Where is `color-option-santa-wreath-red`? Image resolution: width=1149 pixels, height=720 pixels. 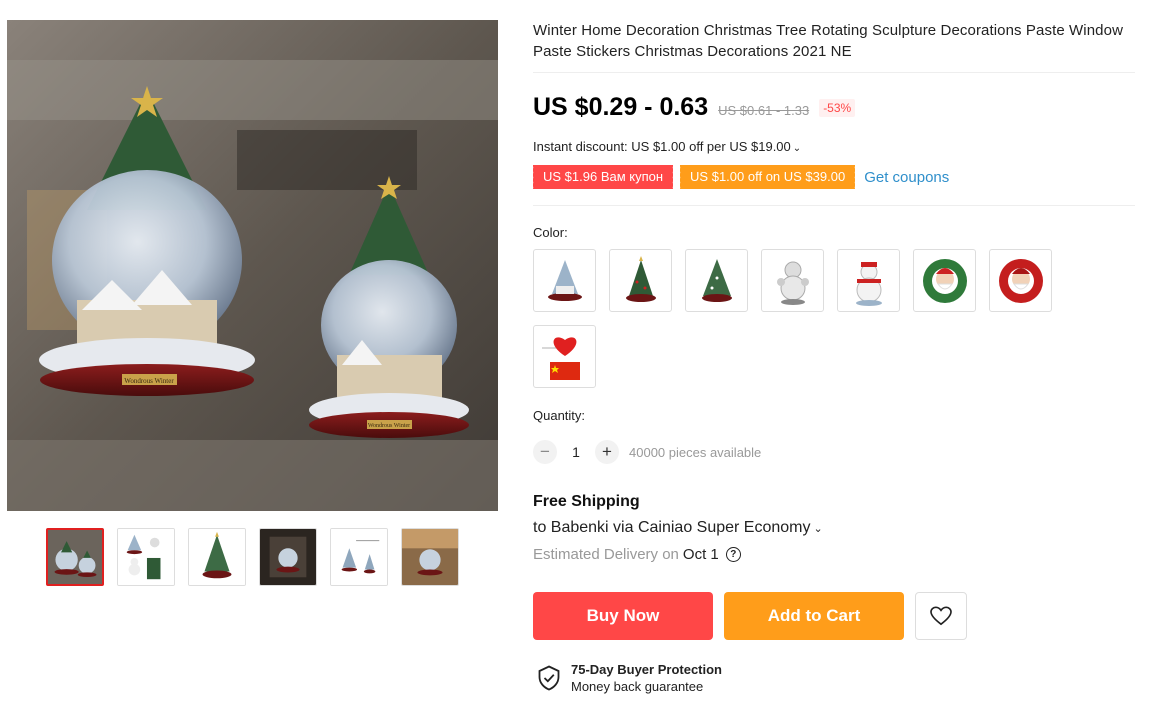 color-option-santa-wreath-red is located at coordinates (1020, 280).